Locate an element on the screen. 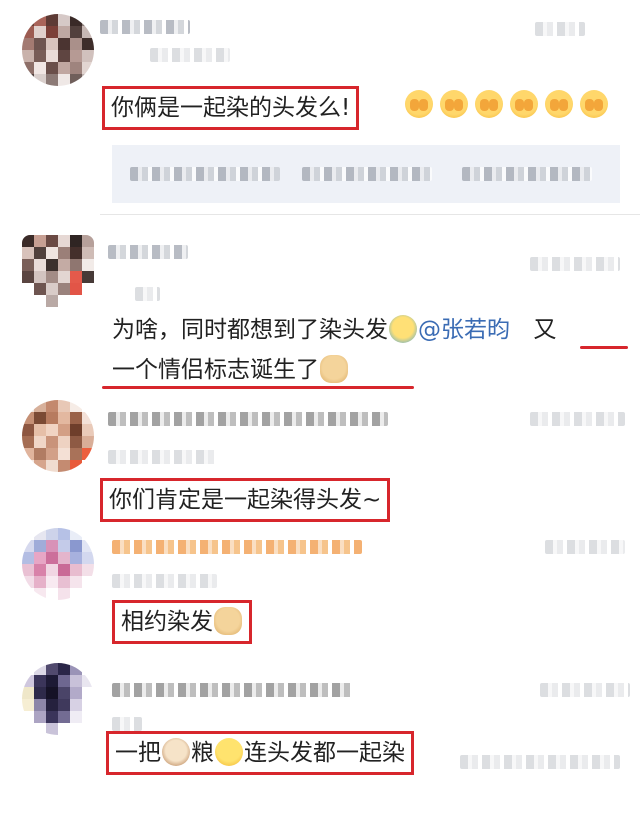  comment-text-box: 一把 粮 连头发都一起染 is located at coordinates (260, 753).